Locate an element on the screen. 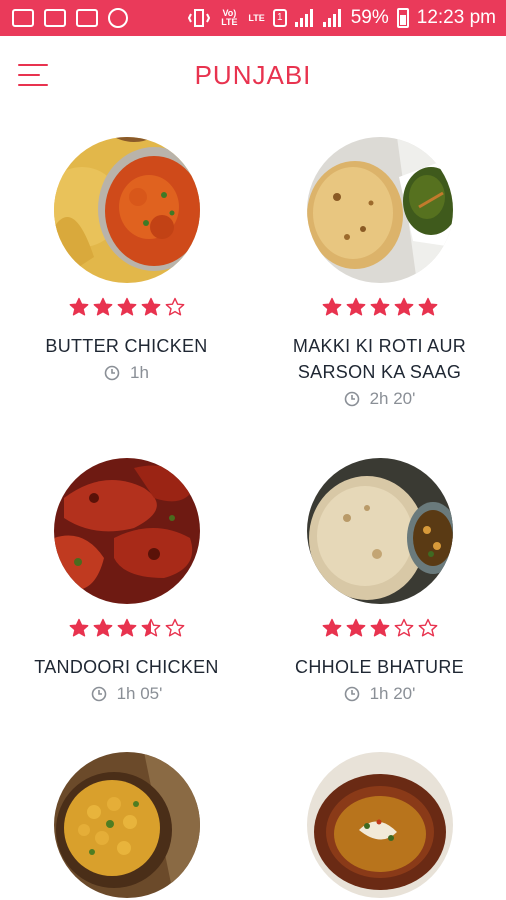 Image resolution: width=506 pixels, height=900 pixels. recipe-name: TANDOORI CHICKEN is located at coordinates (126, 667).